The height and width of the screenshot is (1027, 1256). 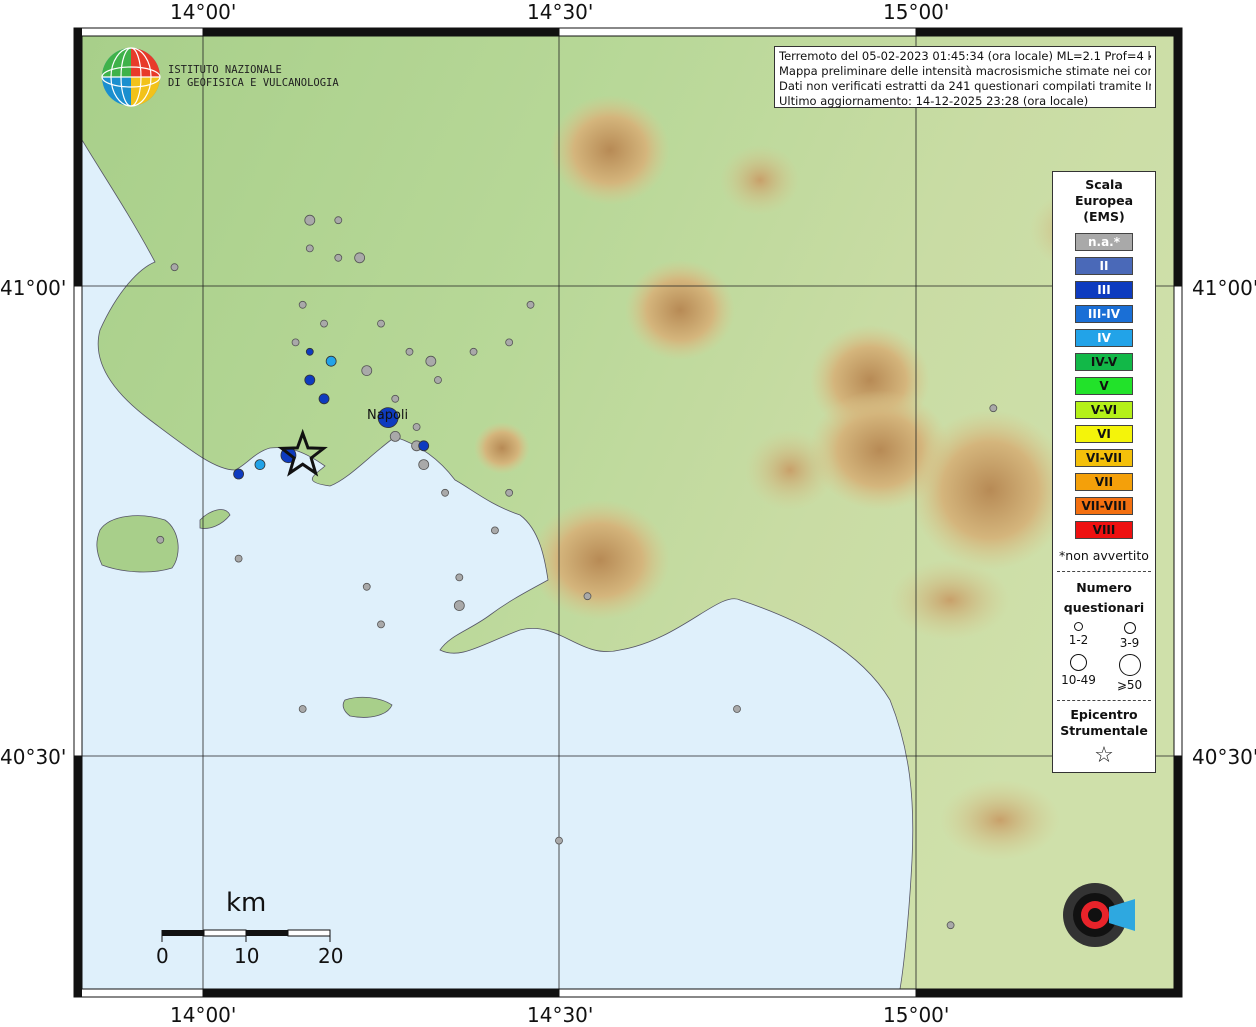 I want to click on legend-class-swatch: IV-V, so click(x=1104, y=362).